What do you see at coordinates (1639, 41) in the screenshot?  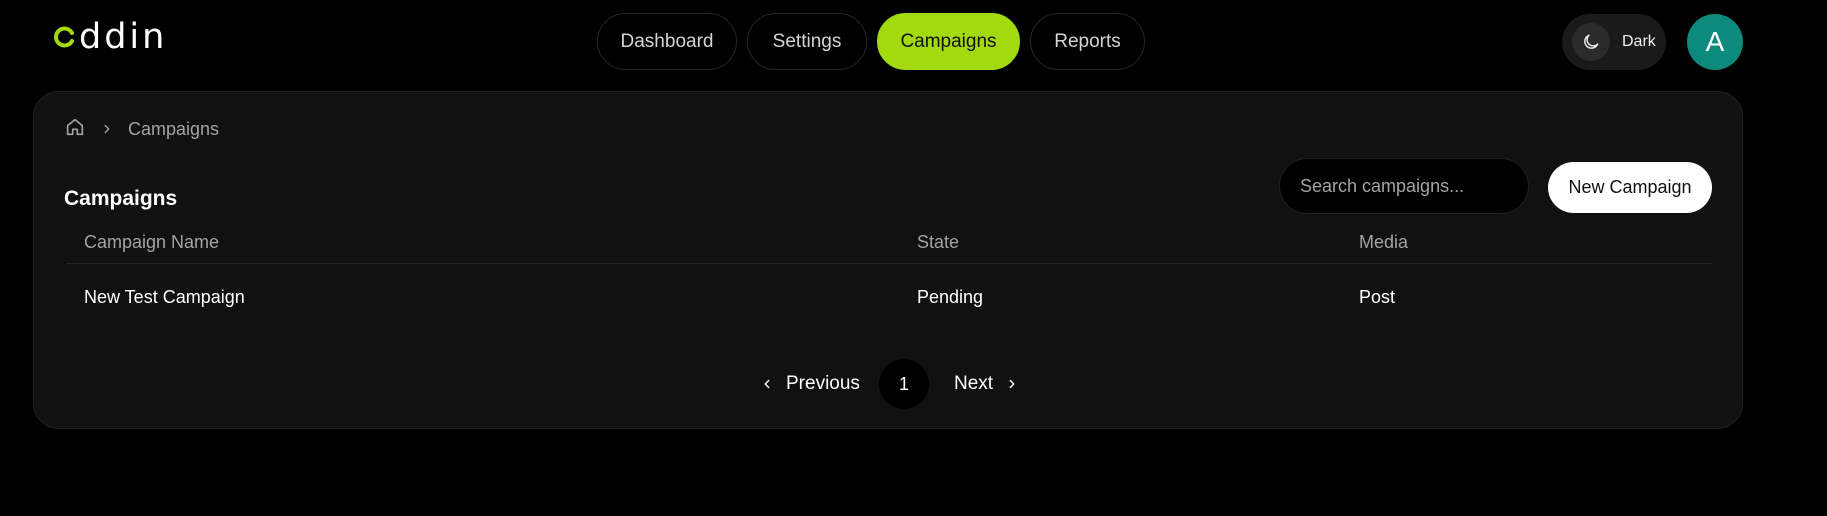 I see `theme-label: Dark` at bounding box center [1639, 41].